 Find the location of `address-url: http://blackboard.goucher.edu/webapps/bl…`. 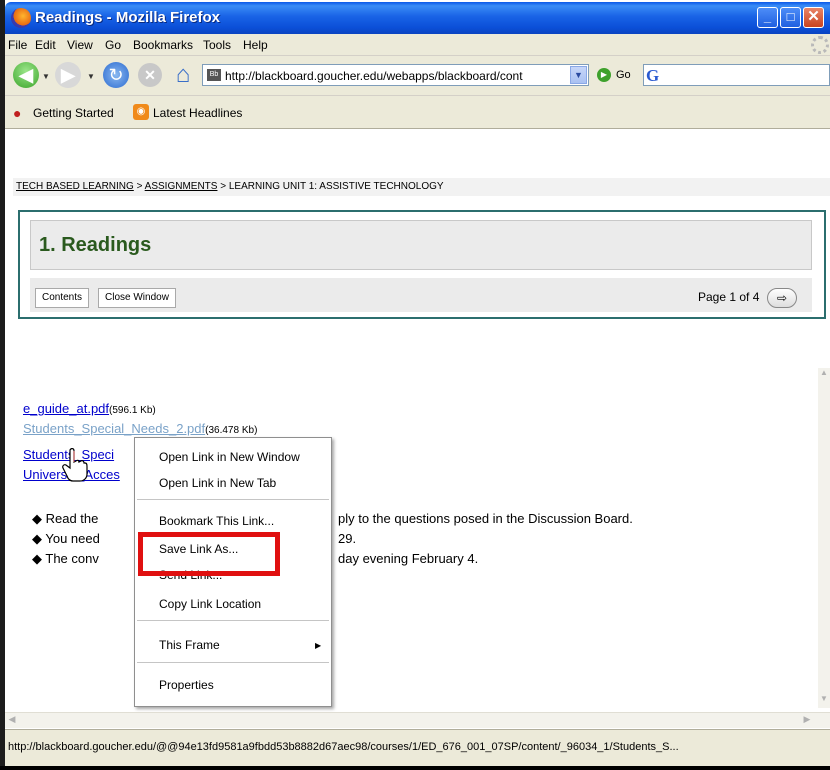

address-url: http://blackboard.goucher.edu/webapps/bl… is located at coordinates (397, 76).